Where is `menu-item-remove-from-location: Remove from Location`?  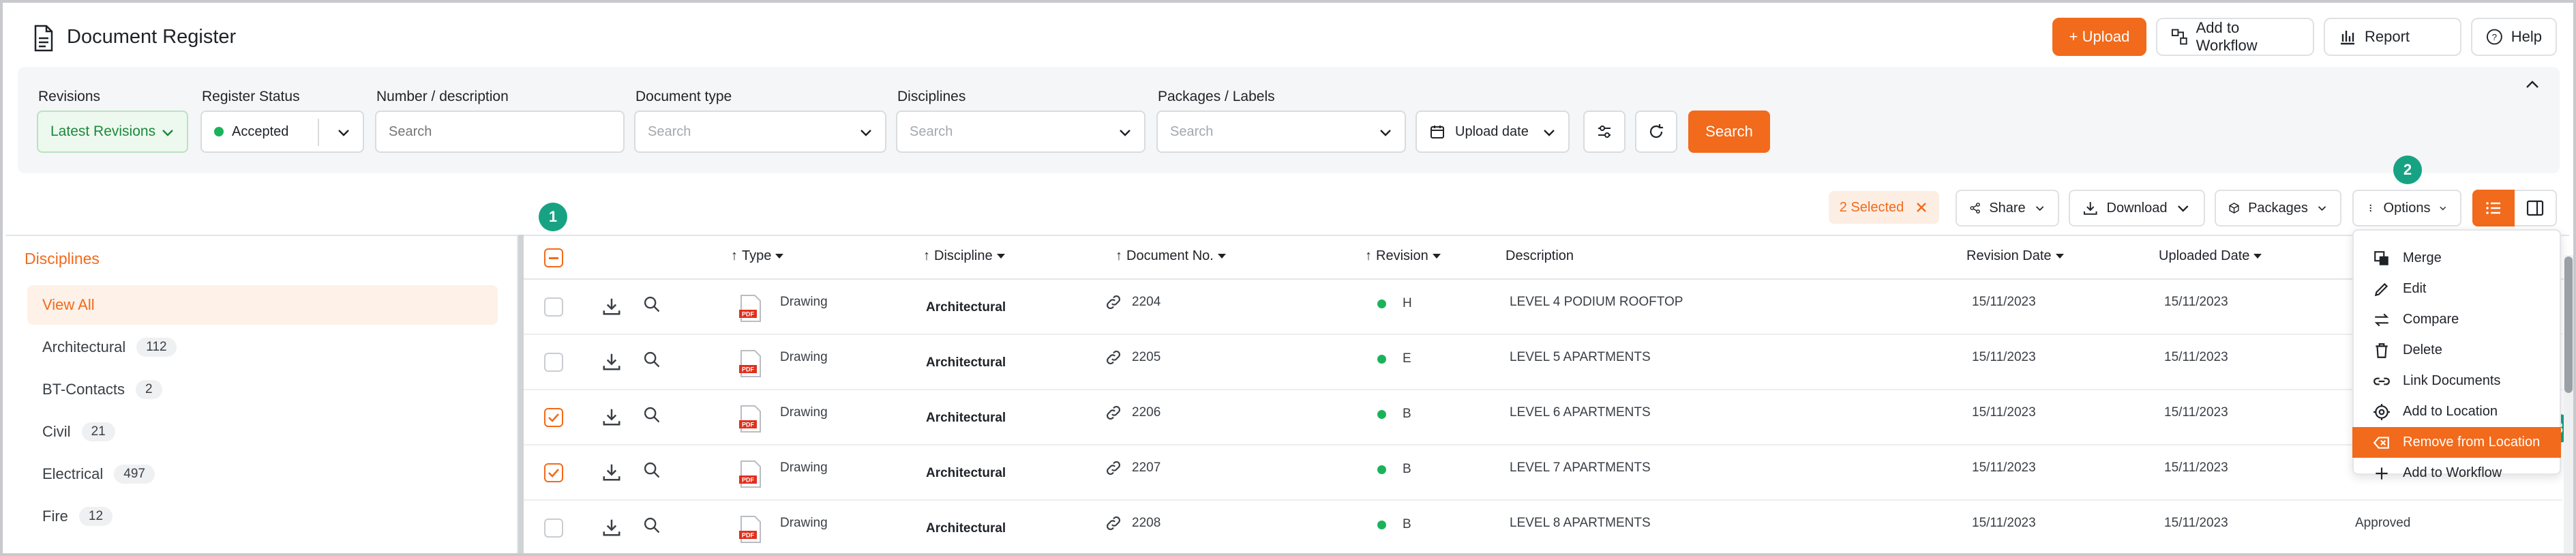
menu-item-remove-from-location: Remove from Location is located at coordinates (2456, 442).